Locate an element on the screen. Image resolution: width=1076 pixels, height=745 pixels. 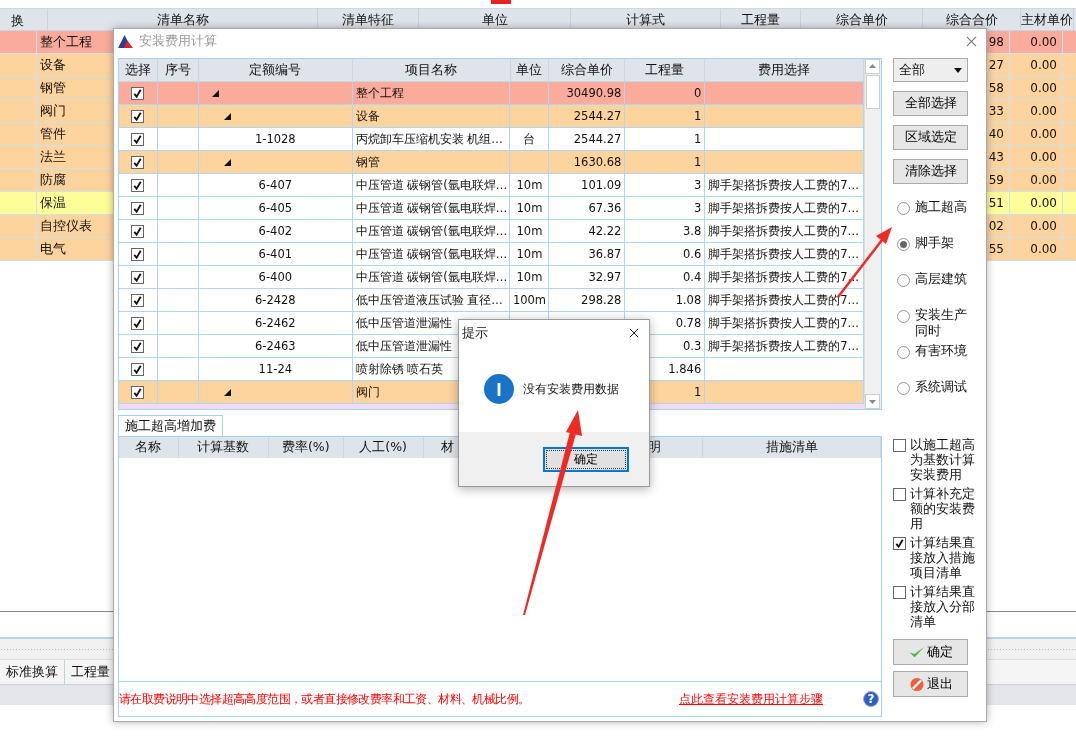
column-header: 单位 is located at coordinates (494, 19).